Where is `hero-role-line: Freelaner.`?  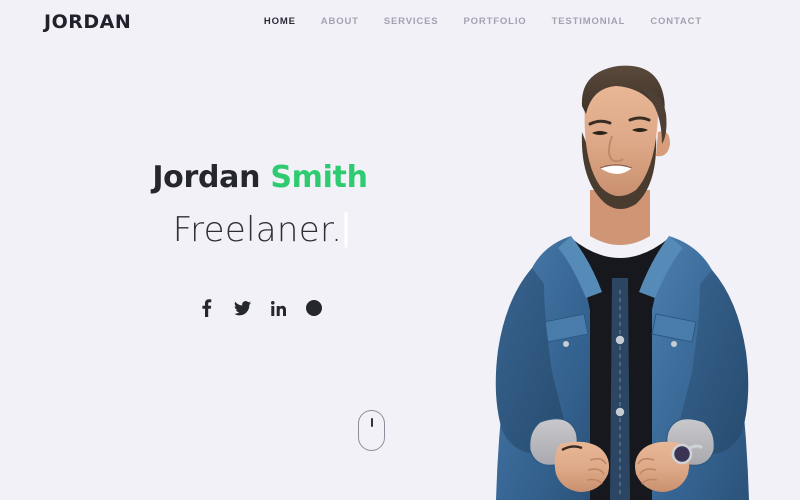 hero-role-line: Freelaner. is located at coordinates (260, 229).